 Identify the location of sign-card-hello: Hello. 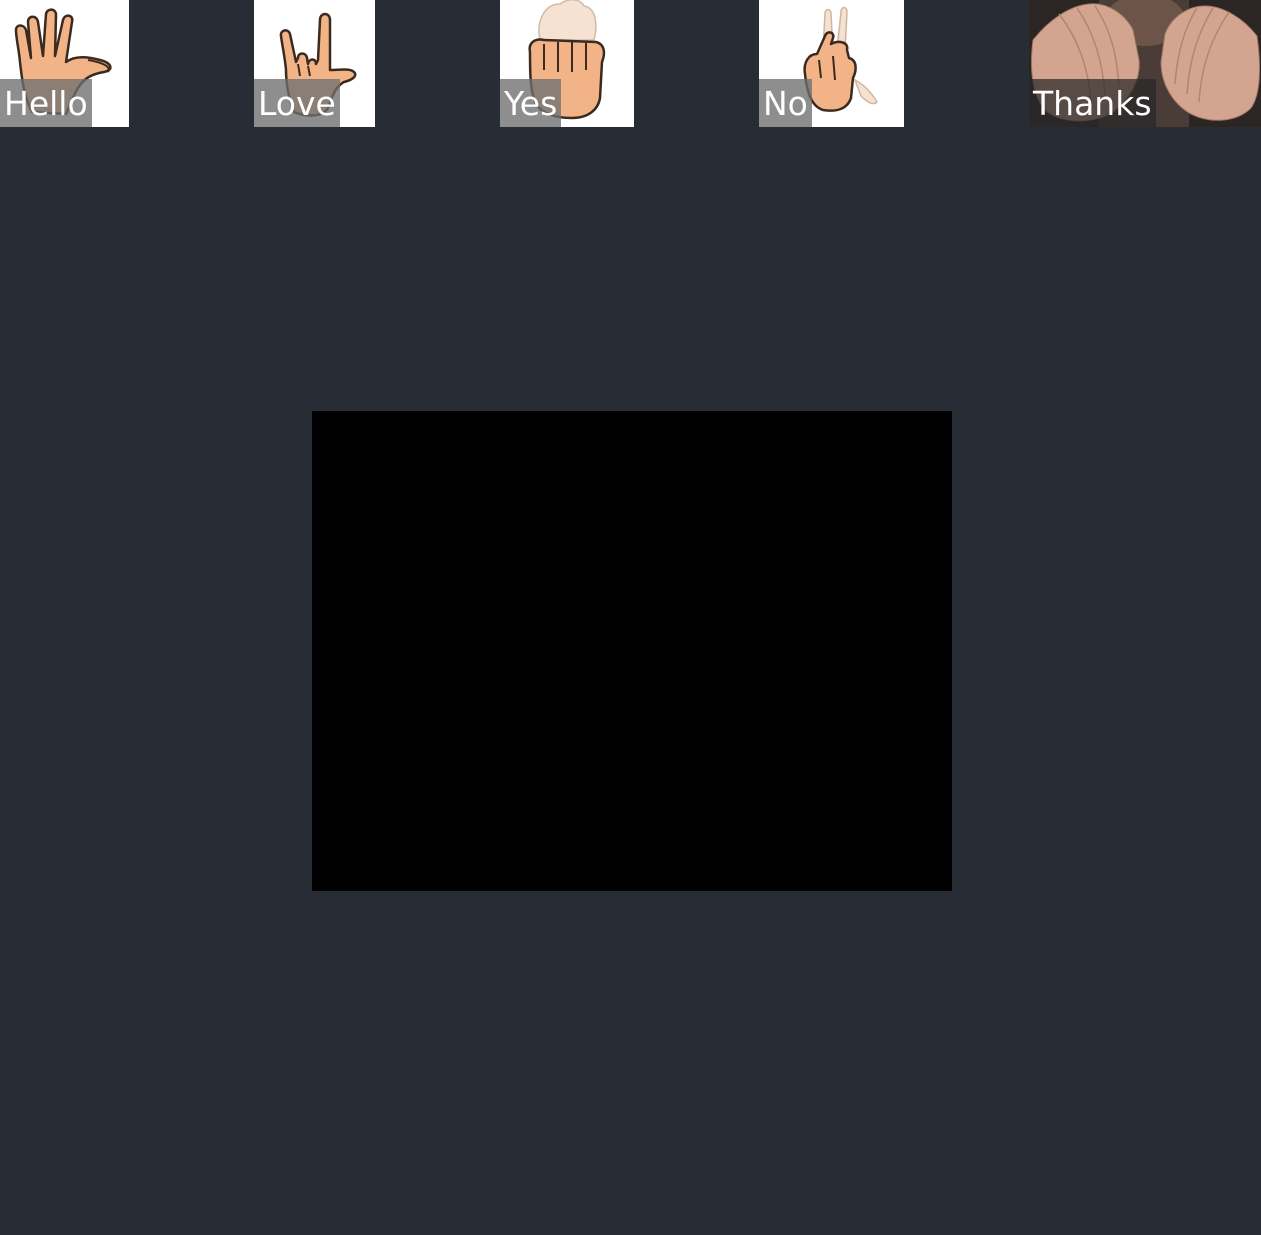
(64, 63).